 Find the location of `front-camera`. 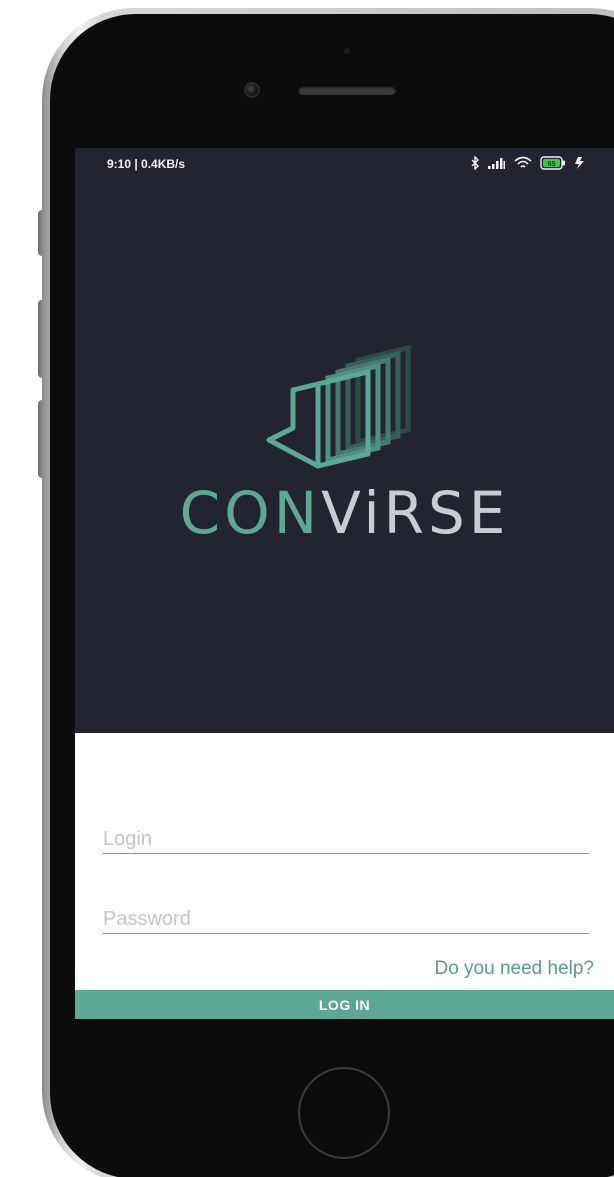

front-camera is located at coordinates (252, 90).